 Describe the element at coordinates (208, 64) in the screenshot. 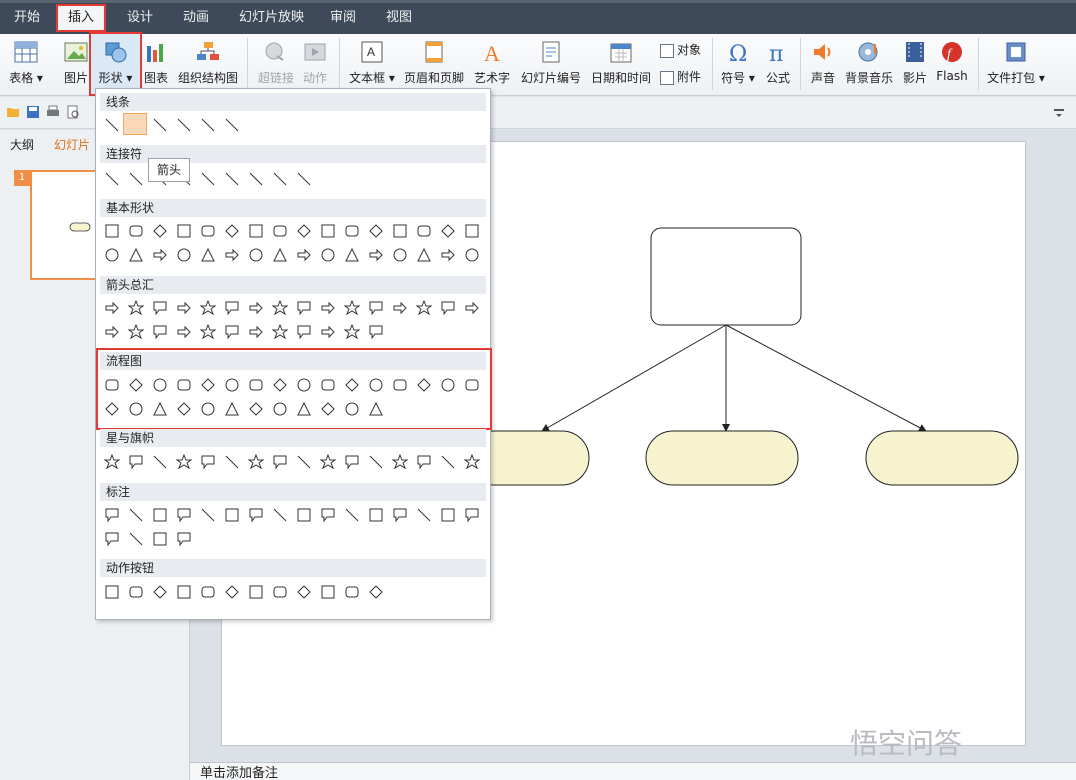

I see `org-chart-button: 组织结构图` at that location.